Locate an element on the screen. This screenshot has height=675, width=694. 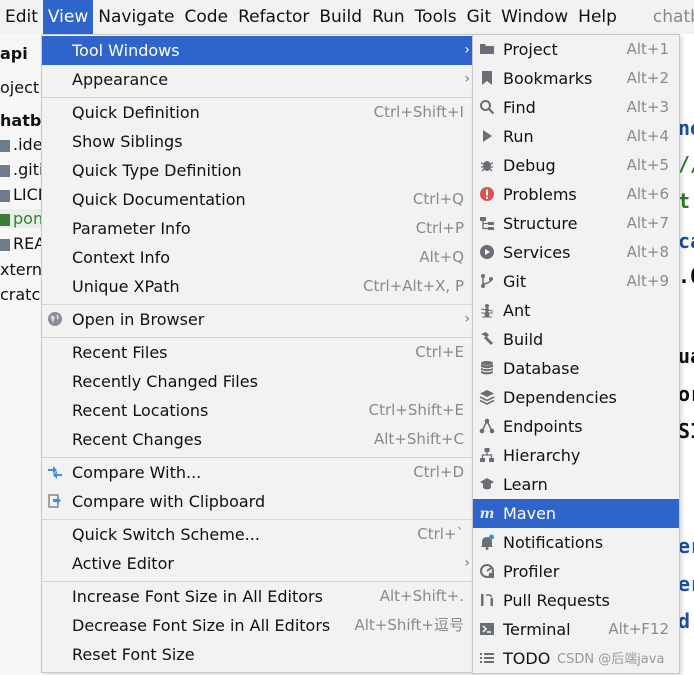
tool-window-problems: Problems Alt+6 is located at coordinates (576, 194).